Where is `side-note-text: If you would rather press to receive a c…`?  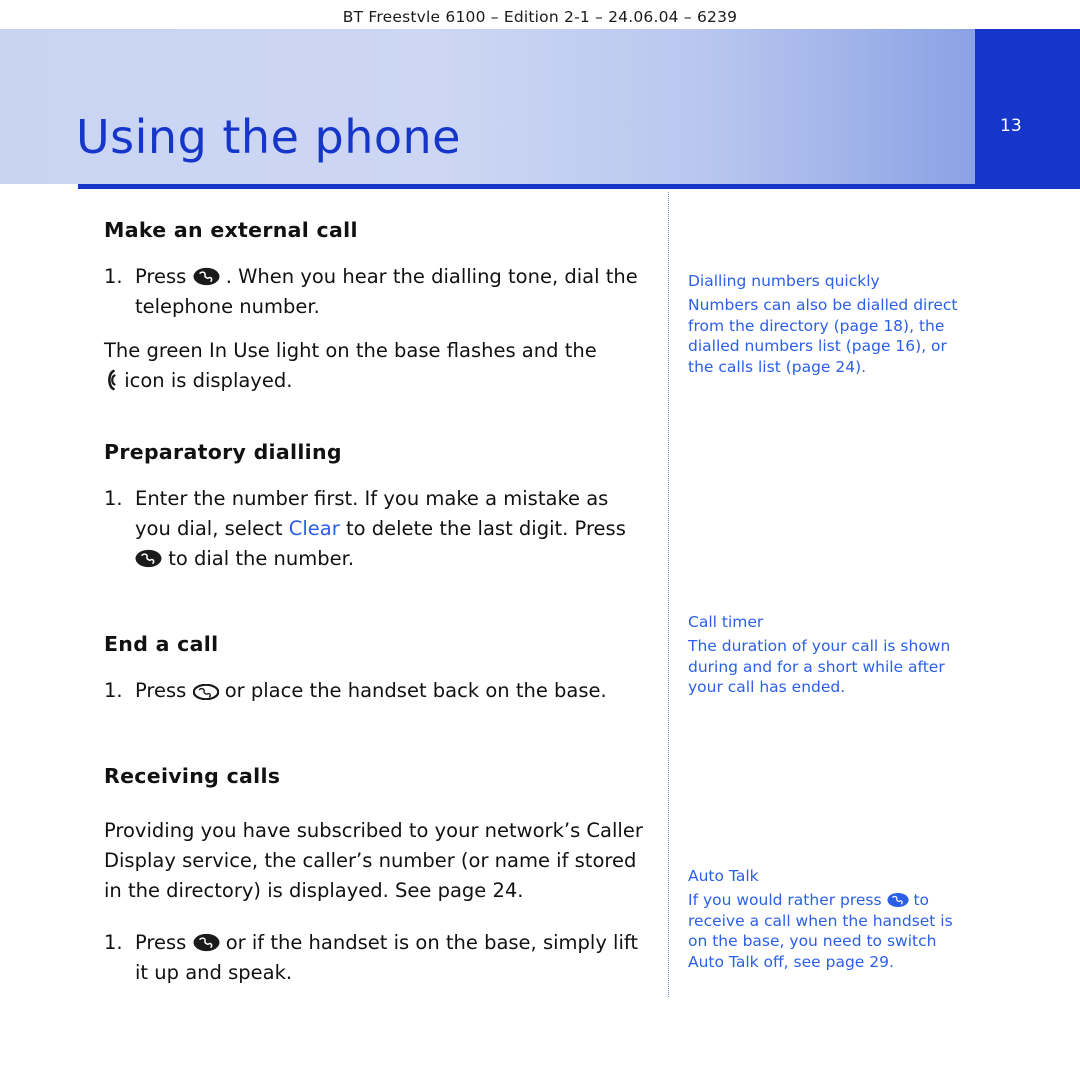
side-note-text: If you would rather press to receive a c… is located at coordinates (824, 931).